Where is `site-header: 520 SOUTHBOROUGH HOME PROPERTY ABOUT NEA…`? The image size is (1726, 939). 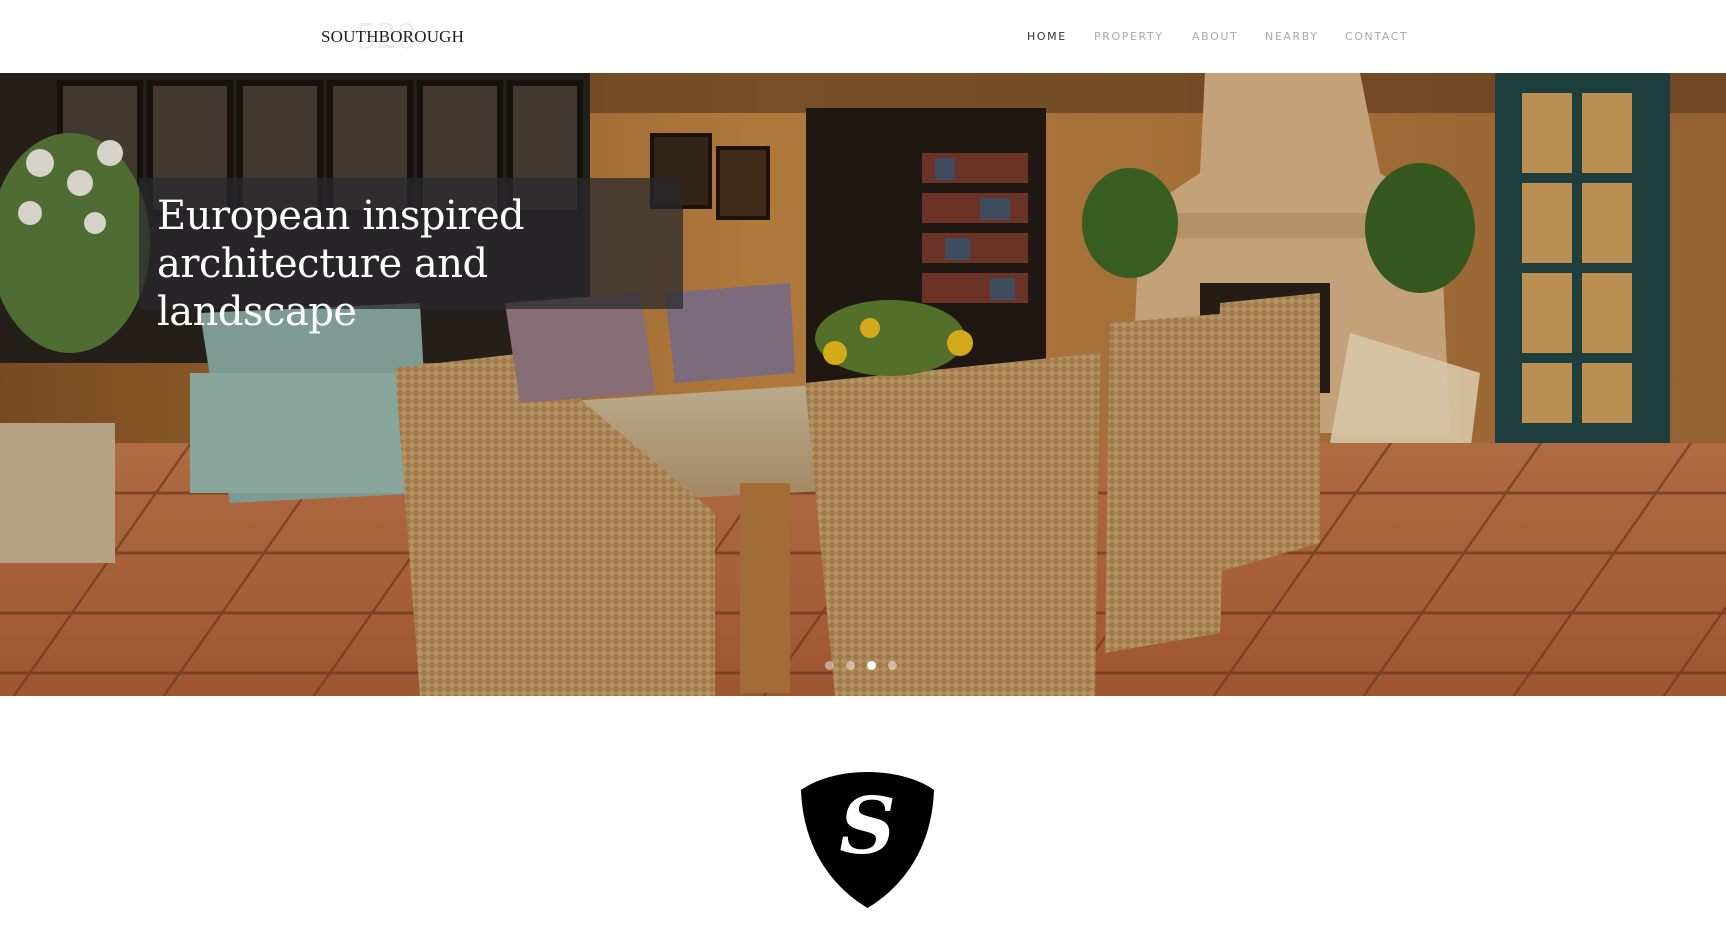
site-header: 520 SOUTHBOROUGH HOME PROPERTY ABOUT NEA… is located at coordinates (863, 36).